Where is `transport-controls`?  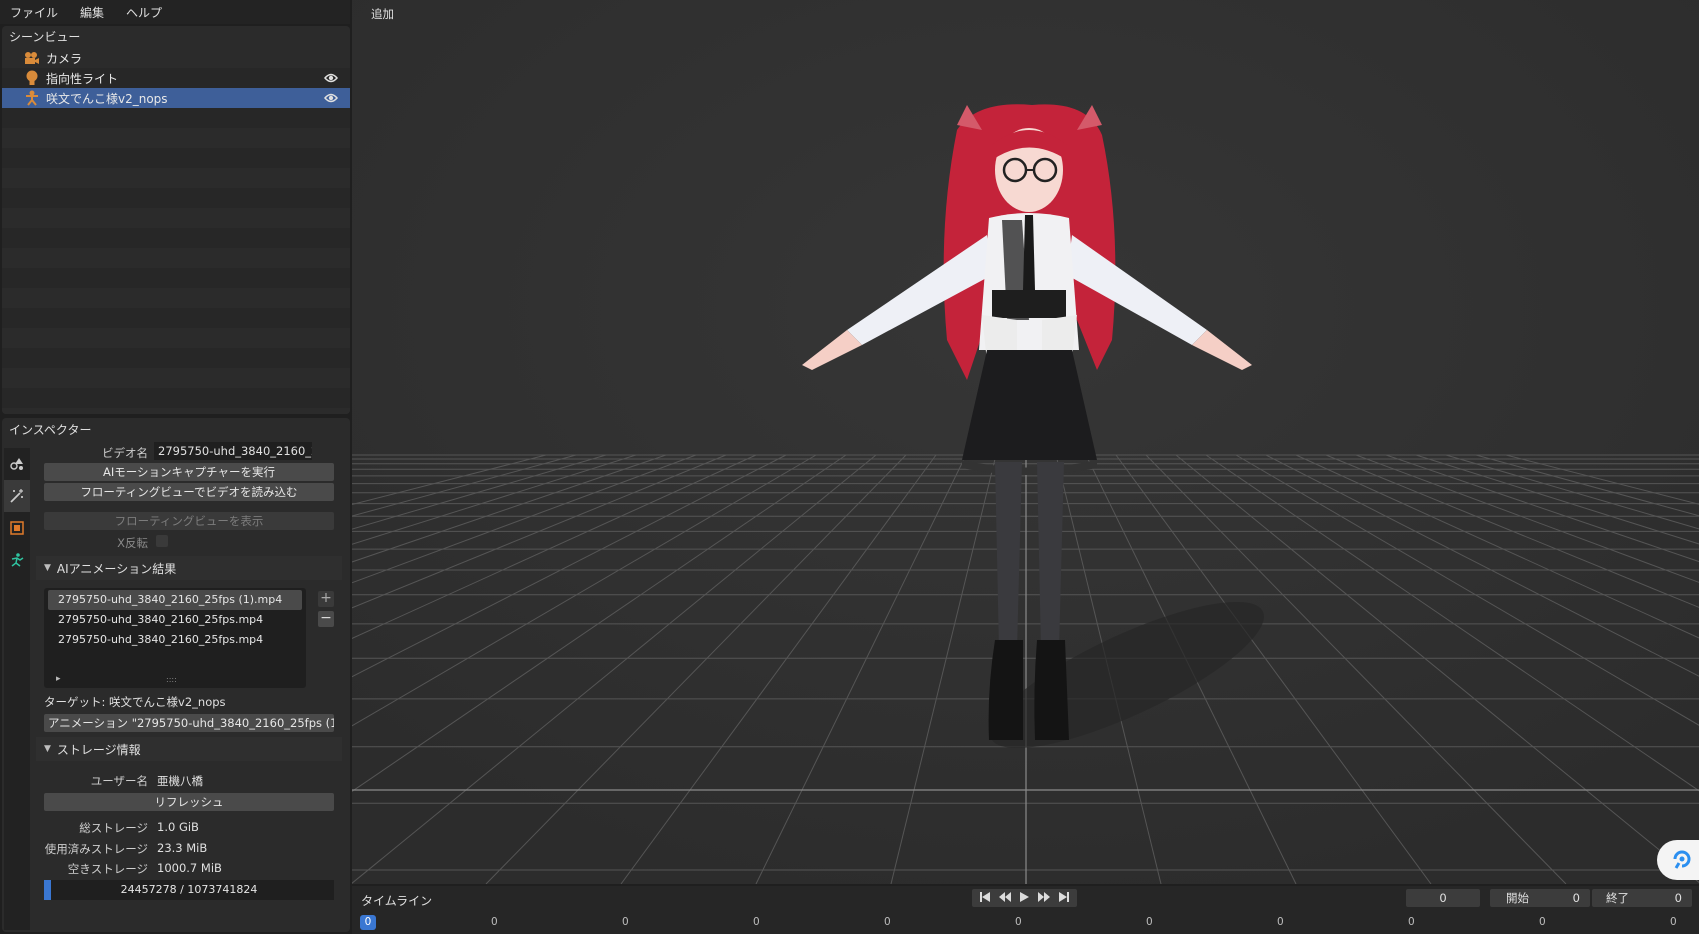
transport-controls is located at coordinates (1024, 898).